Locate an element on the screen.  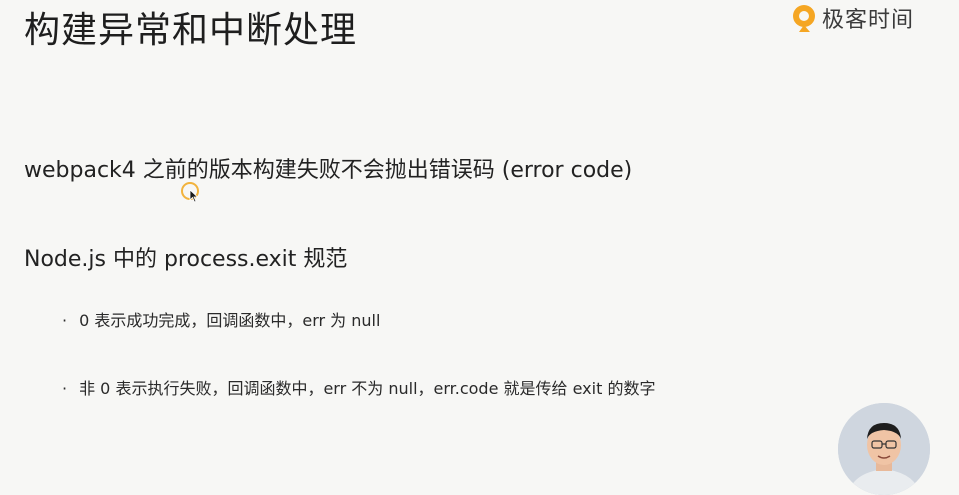
bullet-item: · 0 表示成功完成，回调函数中，err 为 null is located at coordinates (221, 321).